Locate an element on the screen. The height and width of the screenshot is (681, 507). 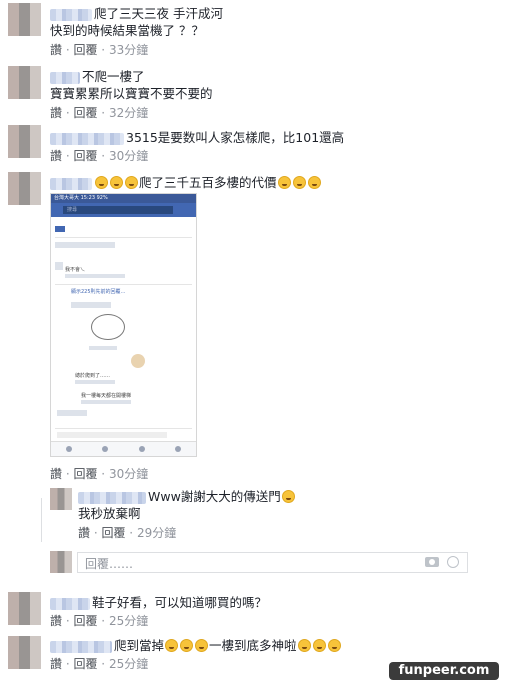
comment-text: 爬到當掉 一樓到底多神啦 is located at coordinates (196, 645).